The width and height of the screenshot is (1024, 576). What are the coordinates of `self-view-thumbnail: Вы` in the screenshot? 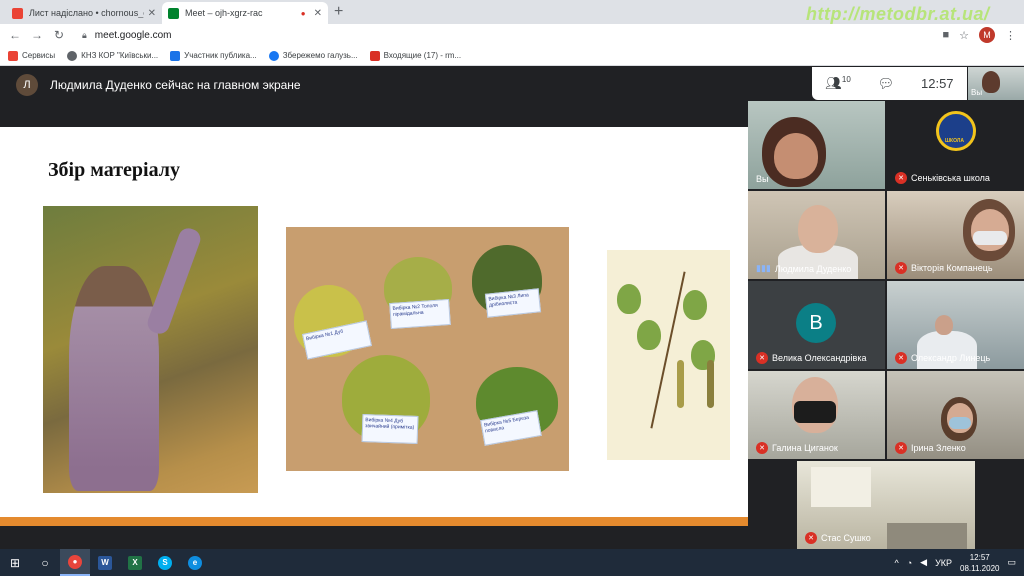 It's located at (996, 83).